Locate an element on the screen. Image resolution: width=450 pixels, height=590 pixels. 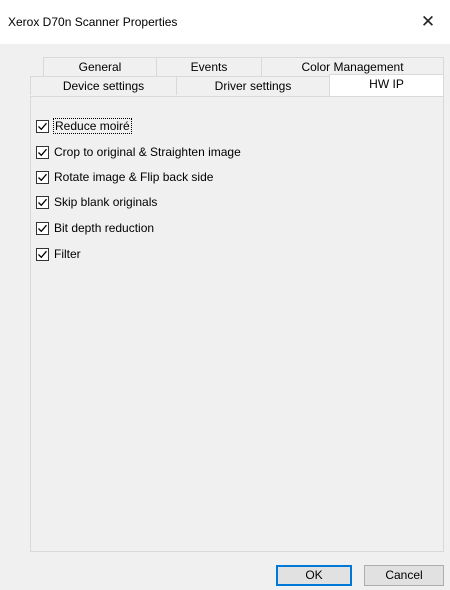
tab-driver-settings-label: Driver settings is located at coordinates (253, 86).